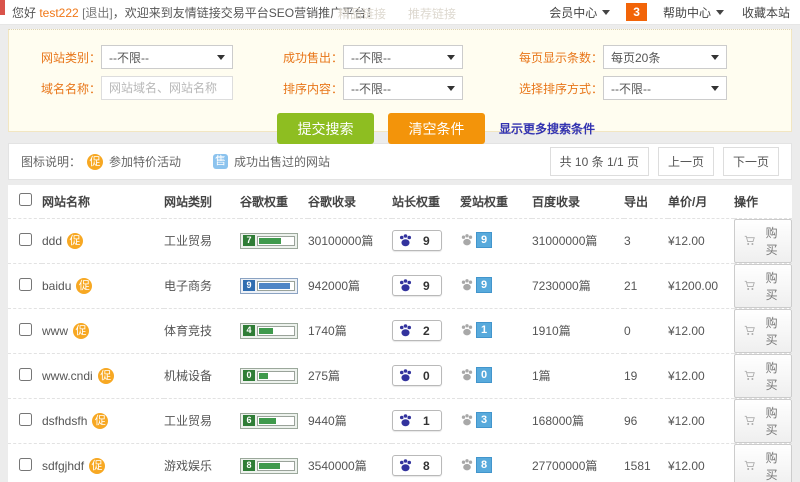 Image resolution: width=800 pixels, height=482 pixels. What do you see at coordinates (476, 464) in the screenshot?
I see `aizhan-rank-widget: 8` at bounding box center [476, 464].